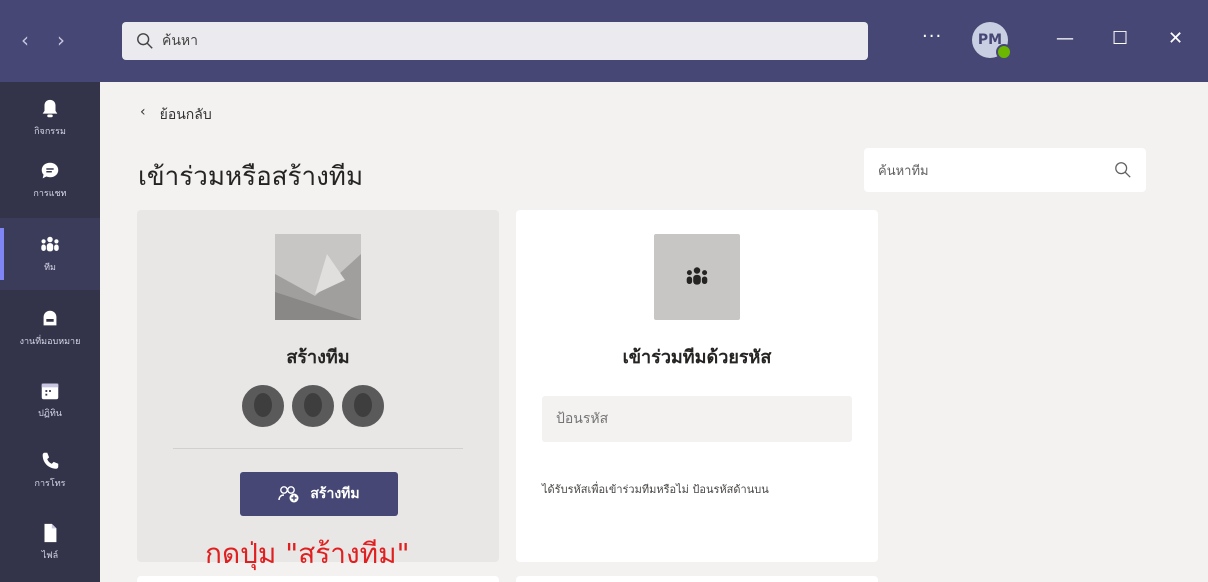  Describe the element at coordinates (697, 419) in the screenshot. I see `team-code-input` at that location.